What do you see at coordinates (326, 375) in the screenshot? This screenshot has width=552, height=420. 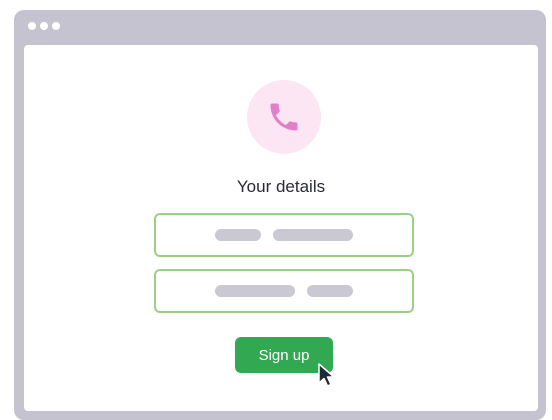 I see `mouse-cursor-icon` at bounding box center [326, 375].